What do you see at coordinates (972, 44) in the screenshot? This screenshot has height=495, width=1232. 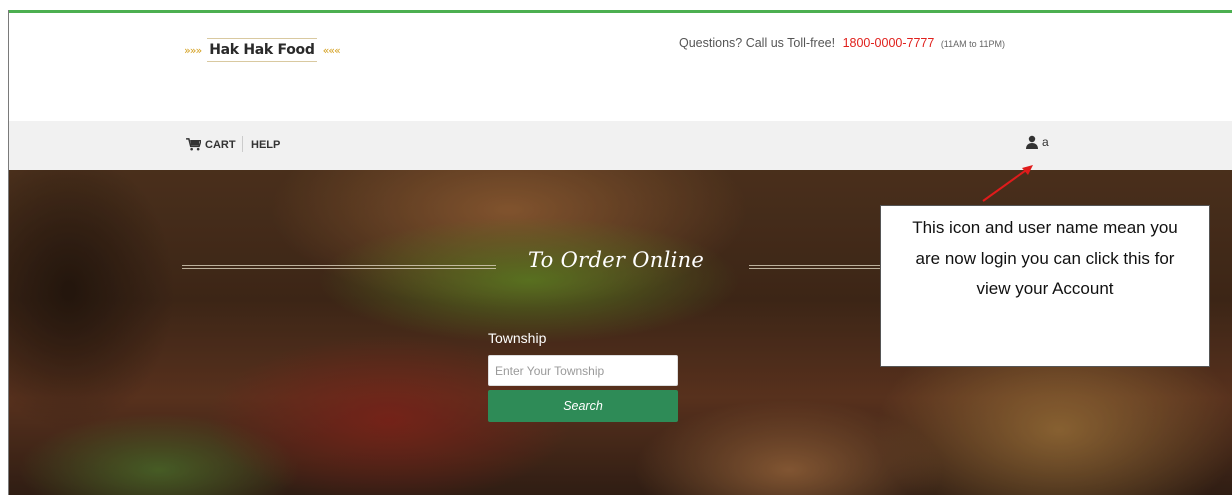 I see `business-hours: (11AM to 11PM)` at bounding box center [972, 44].